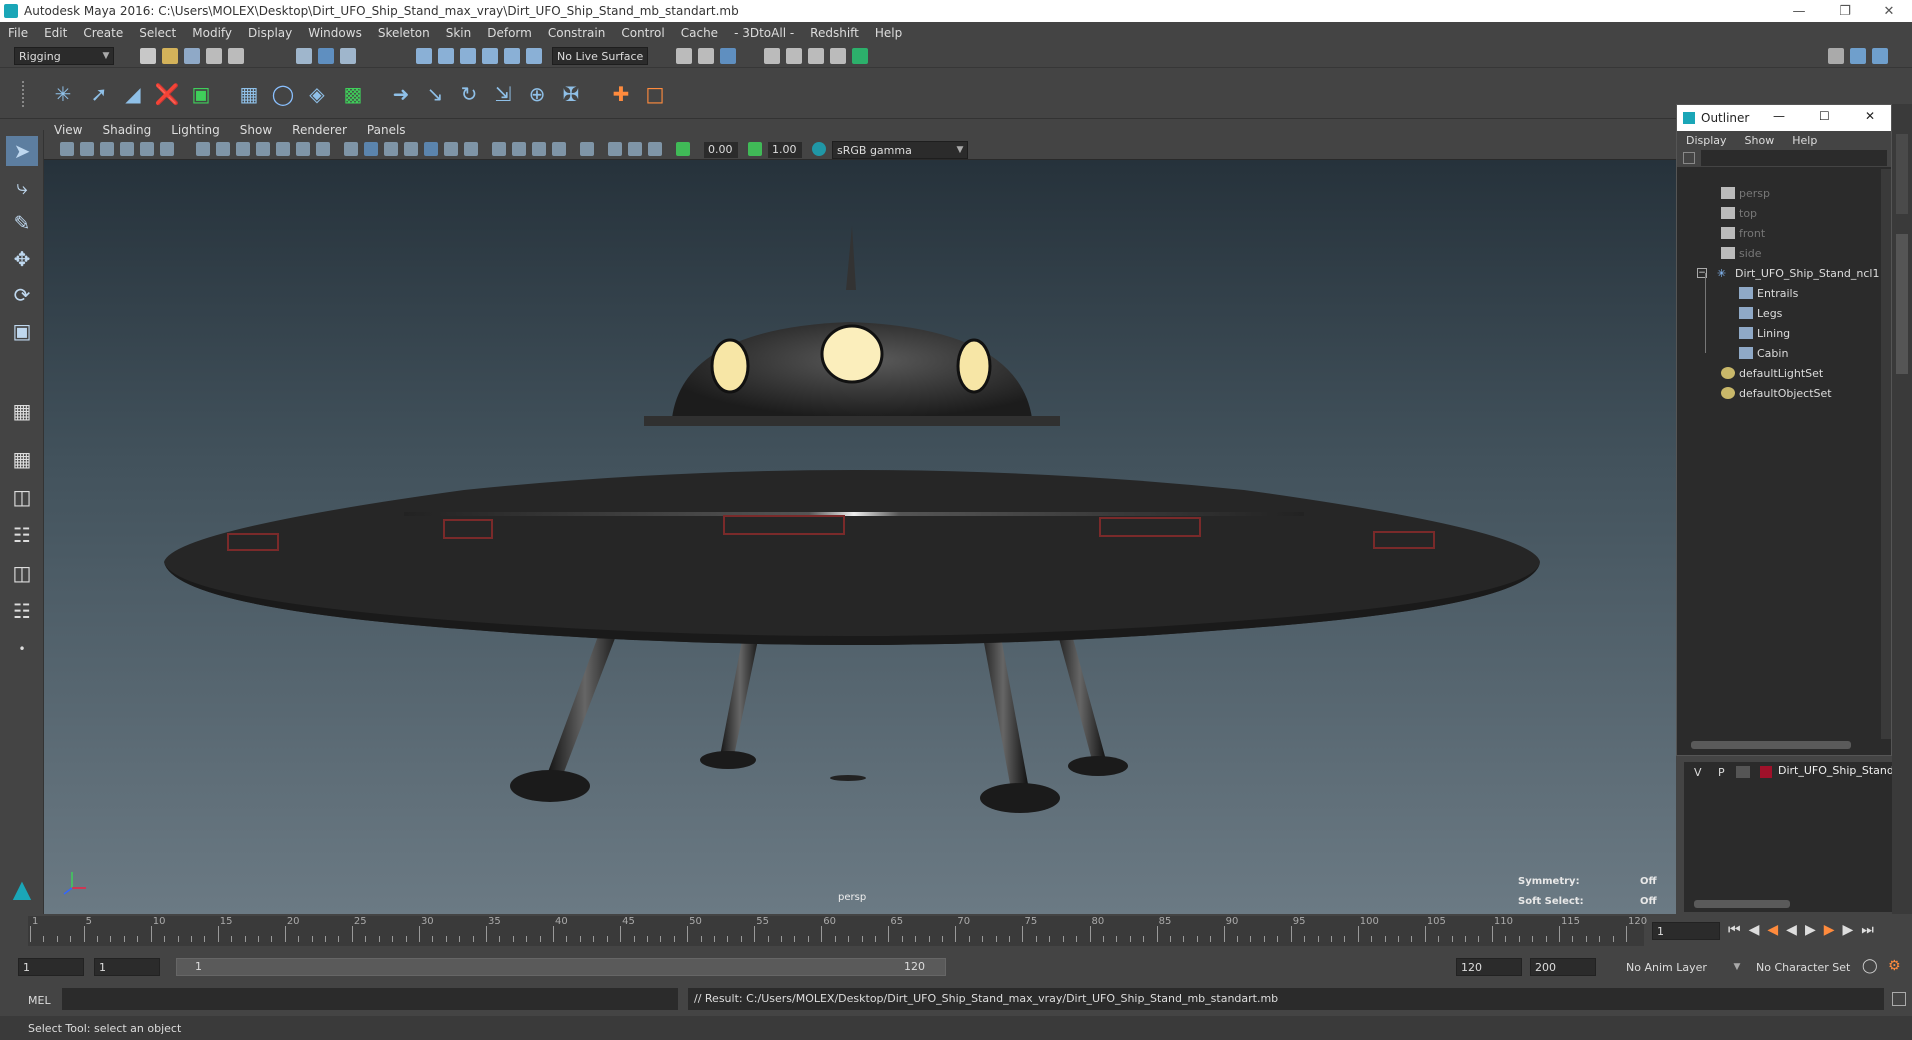 The image size is (1912, 1040). I want to click on graph-persp-icon: ◫, so click(22, 573).